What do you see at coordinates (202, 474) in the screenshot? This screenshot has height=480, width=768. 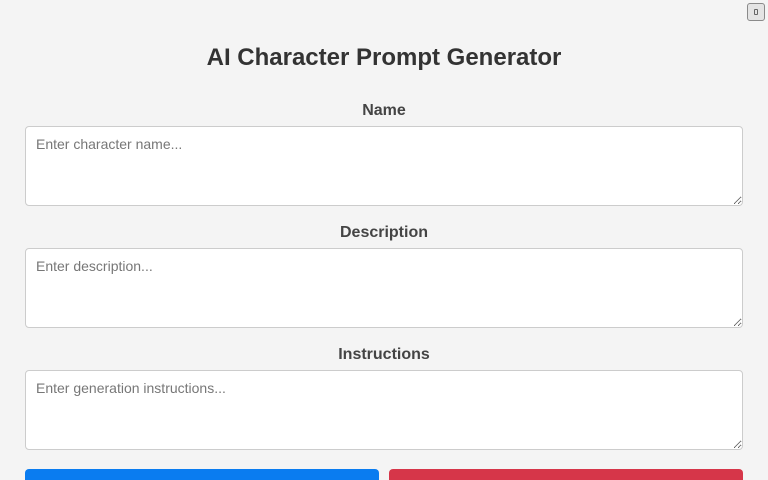 I see `generate-button` at bounding box center [202, 474].